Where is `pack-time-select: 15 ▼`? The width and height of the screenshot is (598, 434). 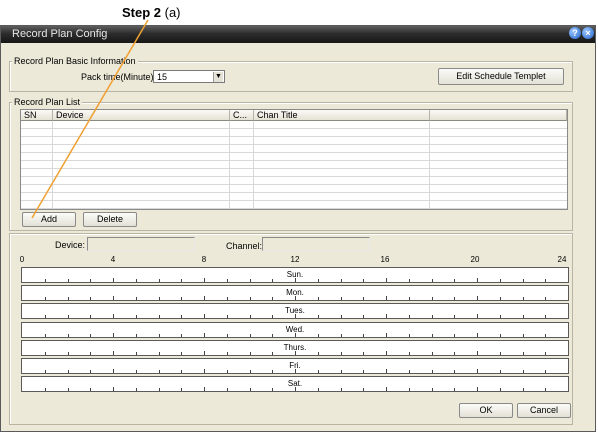
pack-time-select: 15 ▼ is located at coordinates (189, 76).